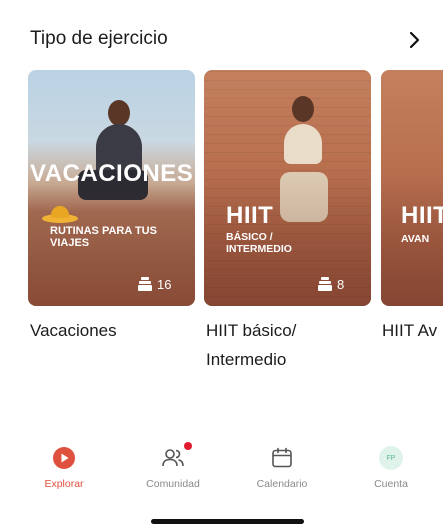 This screenshot has height=531, width=443. I want to click on card-image-title: VACACIONES, so click(112, 173).